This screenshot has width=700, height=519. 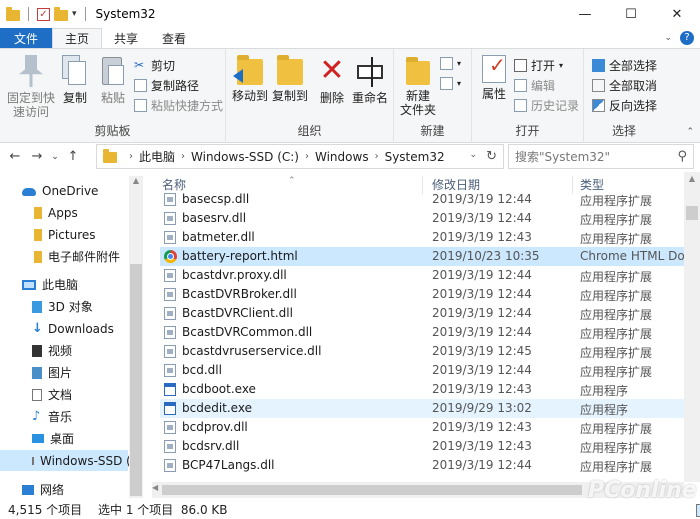 What do you see at coordinates (422, 465) in the screenshot?
I see `file-row: BCP47Langs.dll 2019/3/19 12:44 应用程序扩展` at bounding box center [422, 465].